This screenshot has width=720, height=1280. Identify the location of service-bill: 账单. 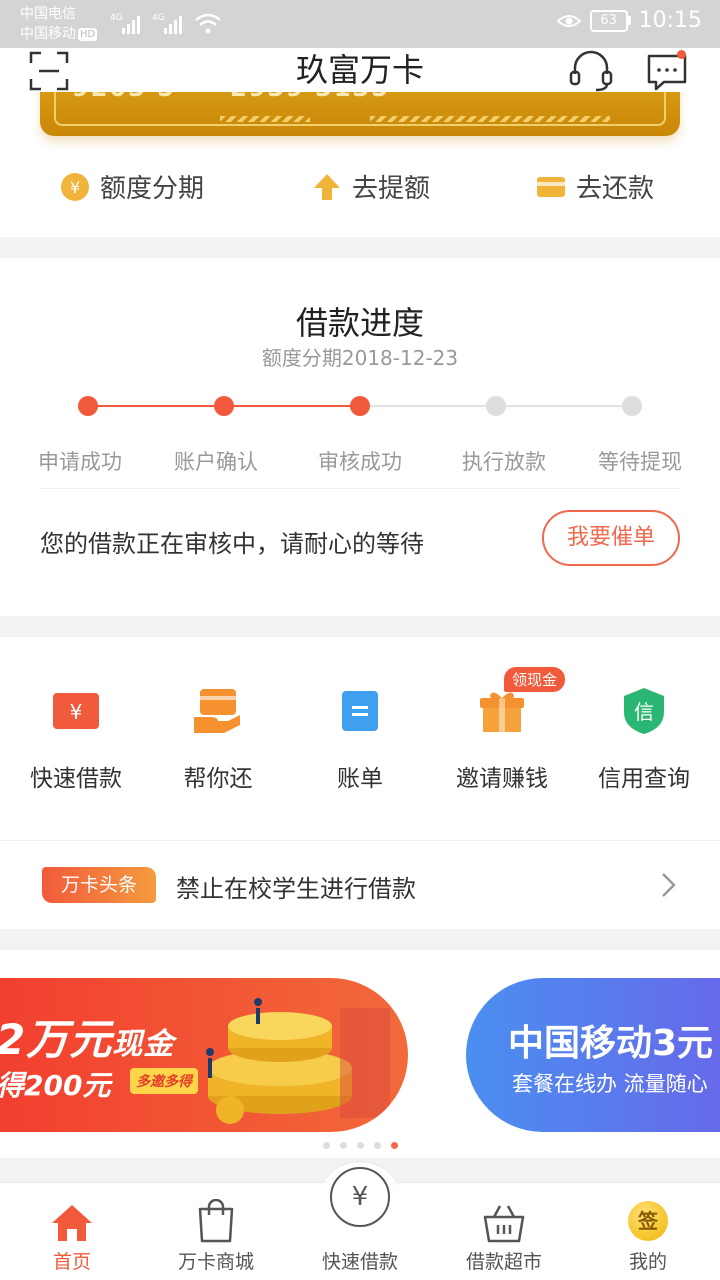
(360, 737).